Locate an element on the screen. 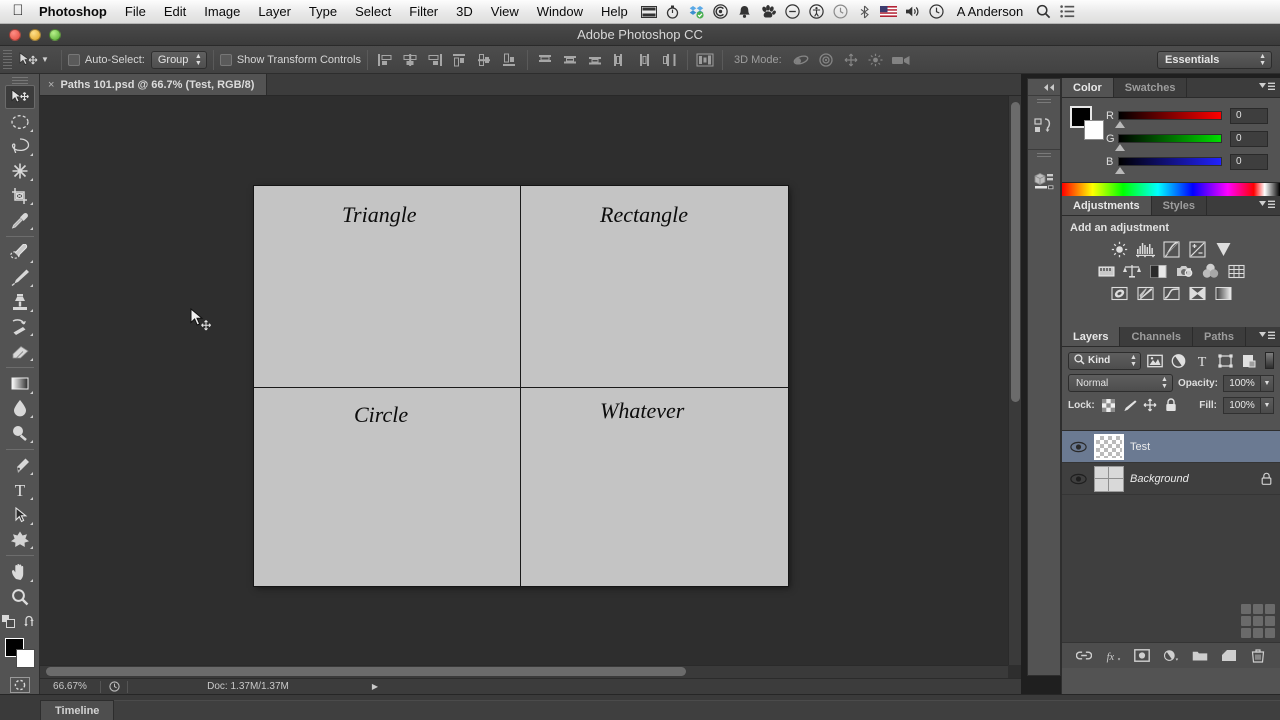  status-menu-arrow-icon: ▶ is located at coordinates (375, 686).